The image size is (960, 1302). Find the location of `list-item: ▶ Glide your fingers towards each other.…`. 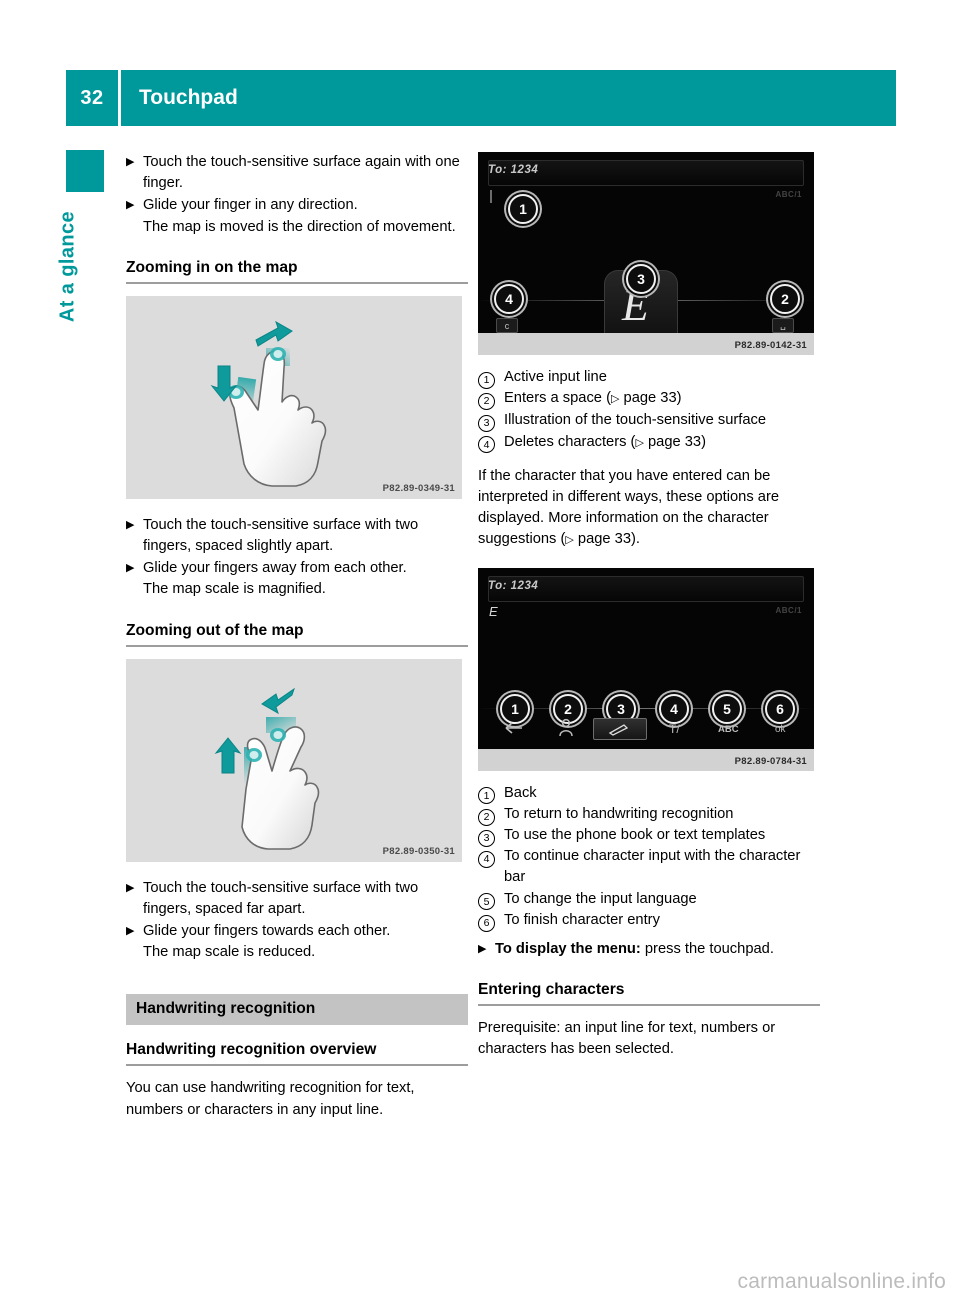

list-item: ▶ Glide your fingers towards each other.… is located at coordinates (297, 942).